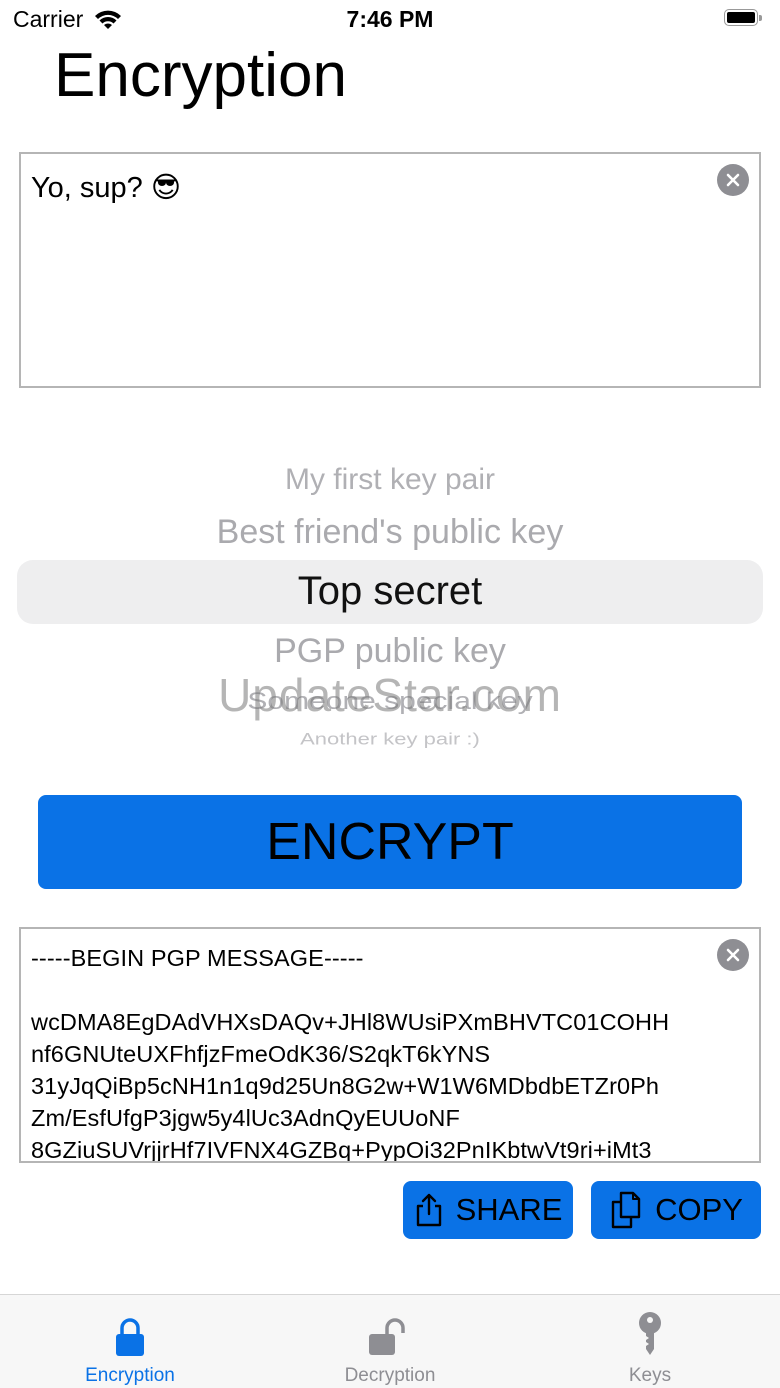 The width and height of the screenshot is (780, 1388). Describe the element at coordinates (130, 1337) in the screenshot. I see `lock-icon` at that location.